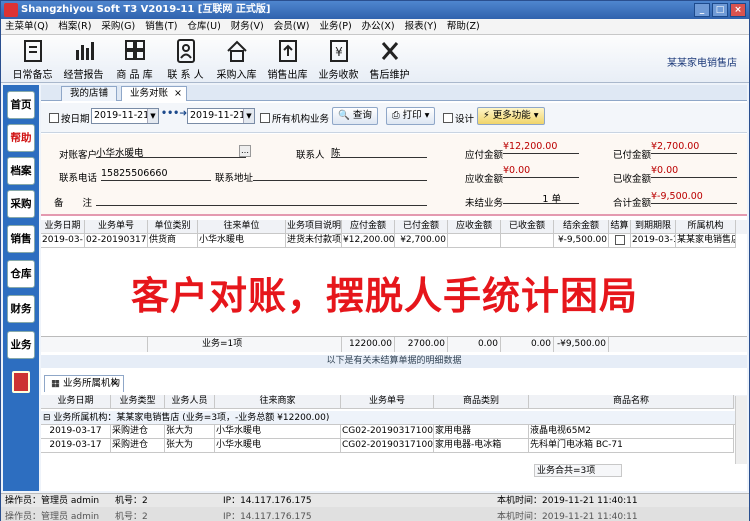 The image size is (750, 521). Describe the element at coordinates (631, 402) in the screenshot. I see `dcol-product: 商品名称` at that location.